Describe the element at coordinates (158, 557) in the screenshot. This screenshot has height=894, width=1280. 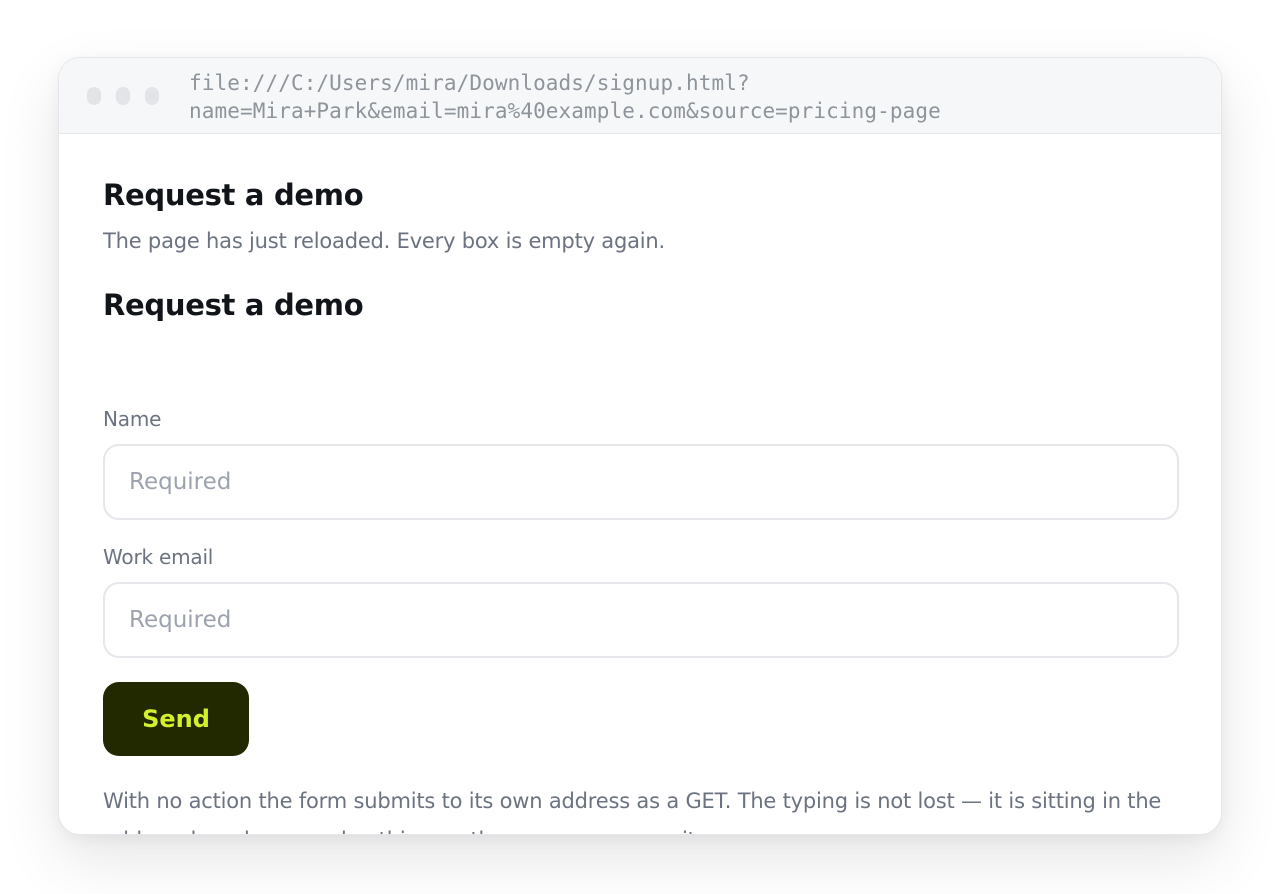
I see `email-label: Work email` at that location.